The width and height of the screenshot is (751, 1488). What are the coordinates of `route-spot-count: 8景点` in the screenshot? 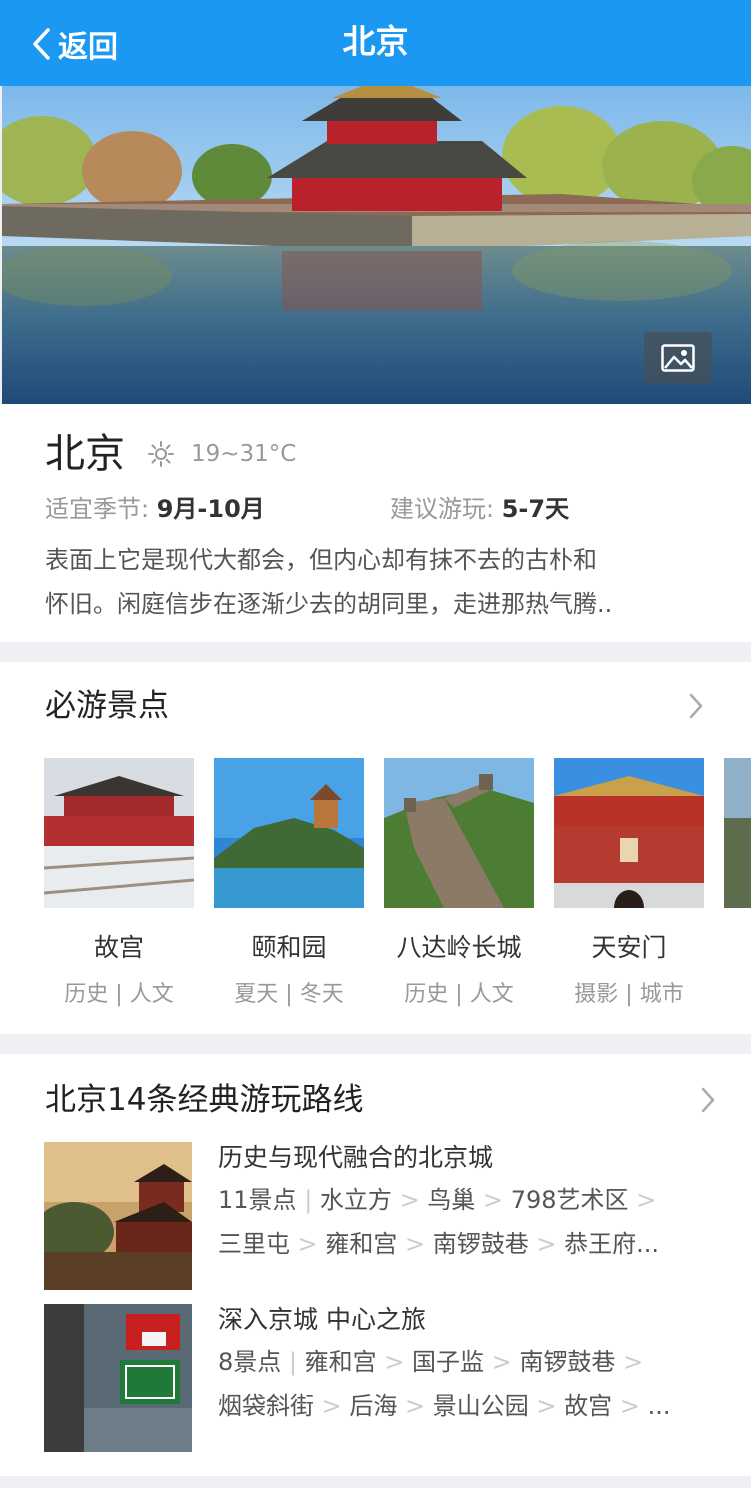 It's located at (250, 1362).